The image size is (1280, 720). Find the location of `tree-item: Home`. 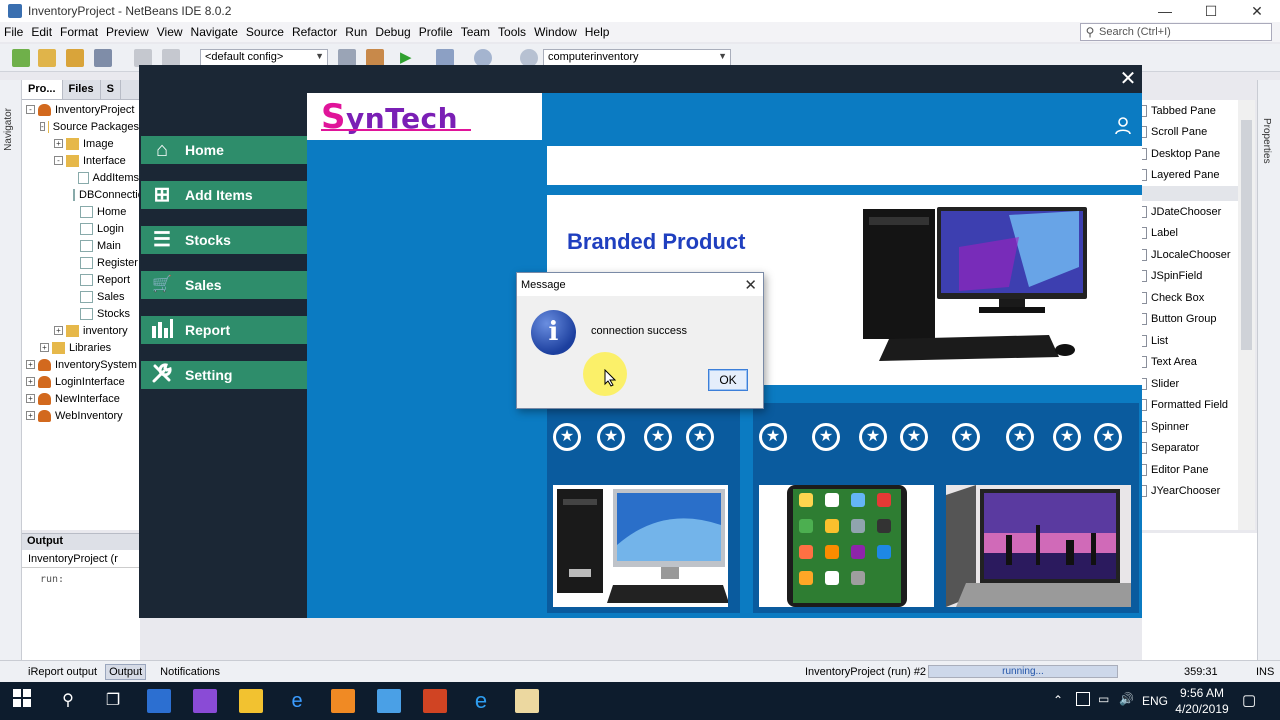

tree-item: Home is located at coordinates (80, 211).